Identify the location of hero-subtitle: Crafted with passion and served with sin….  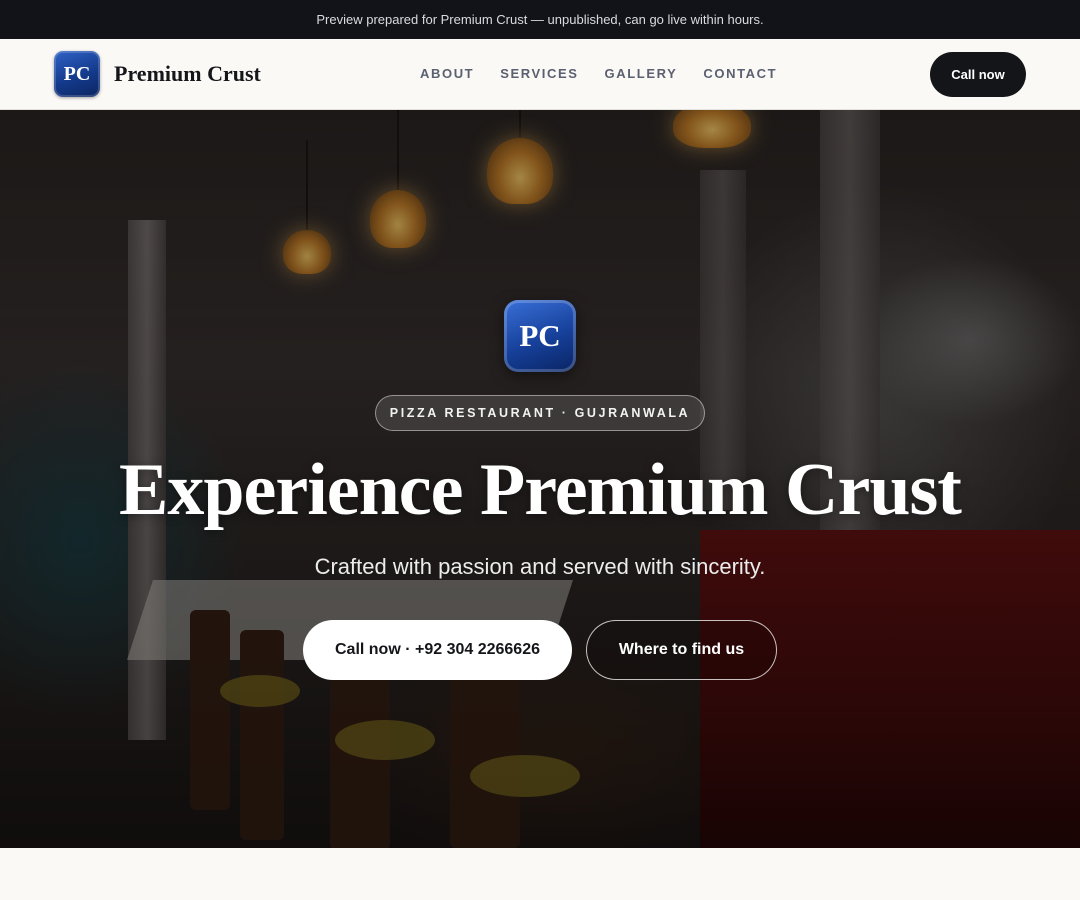
(540, 566).